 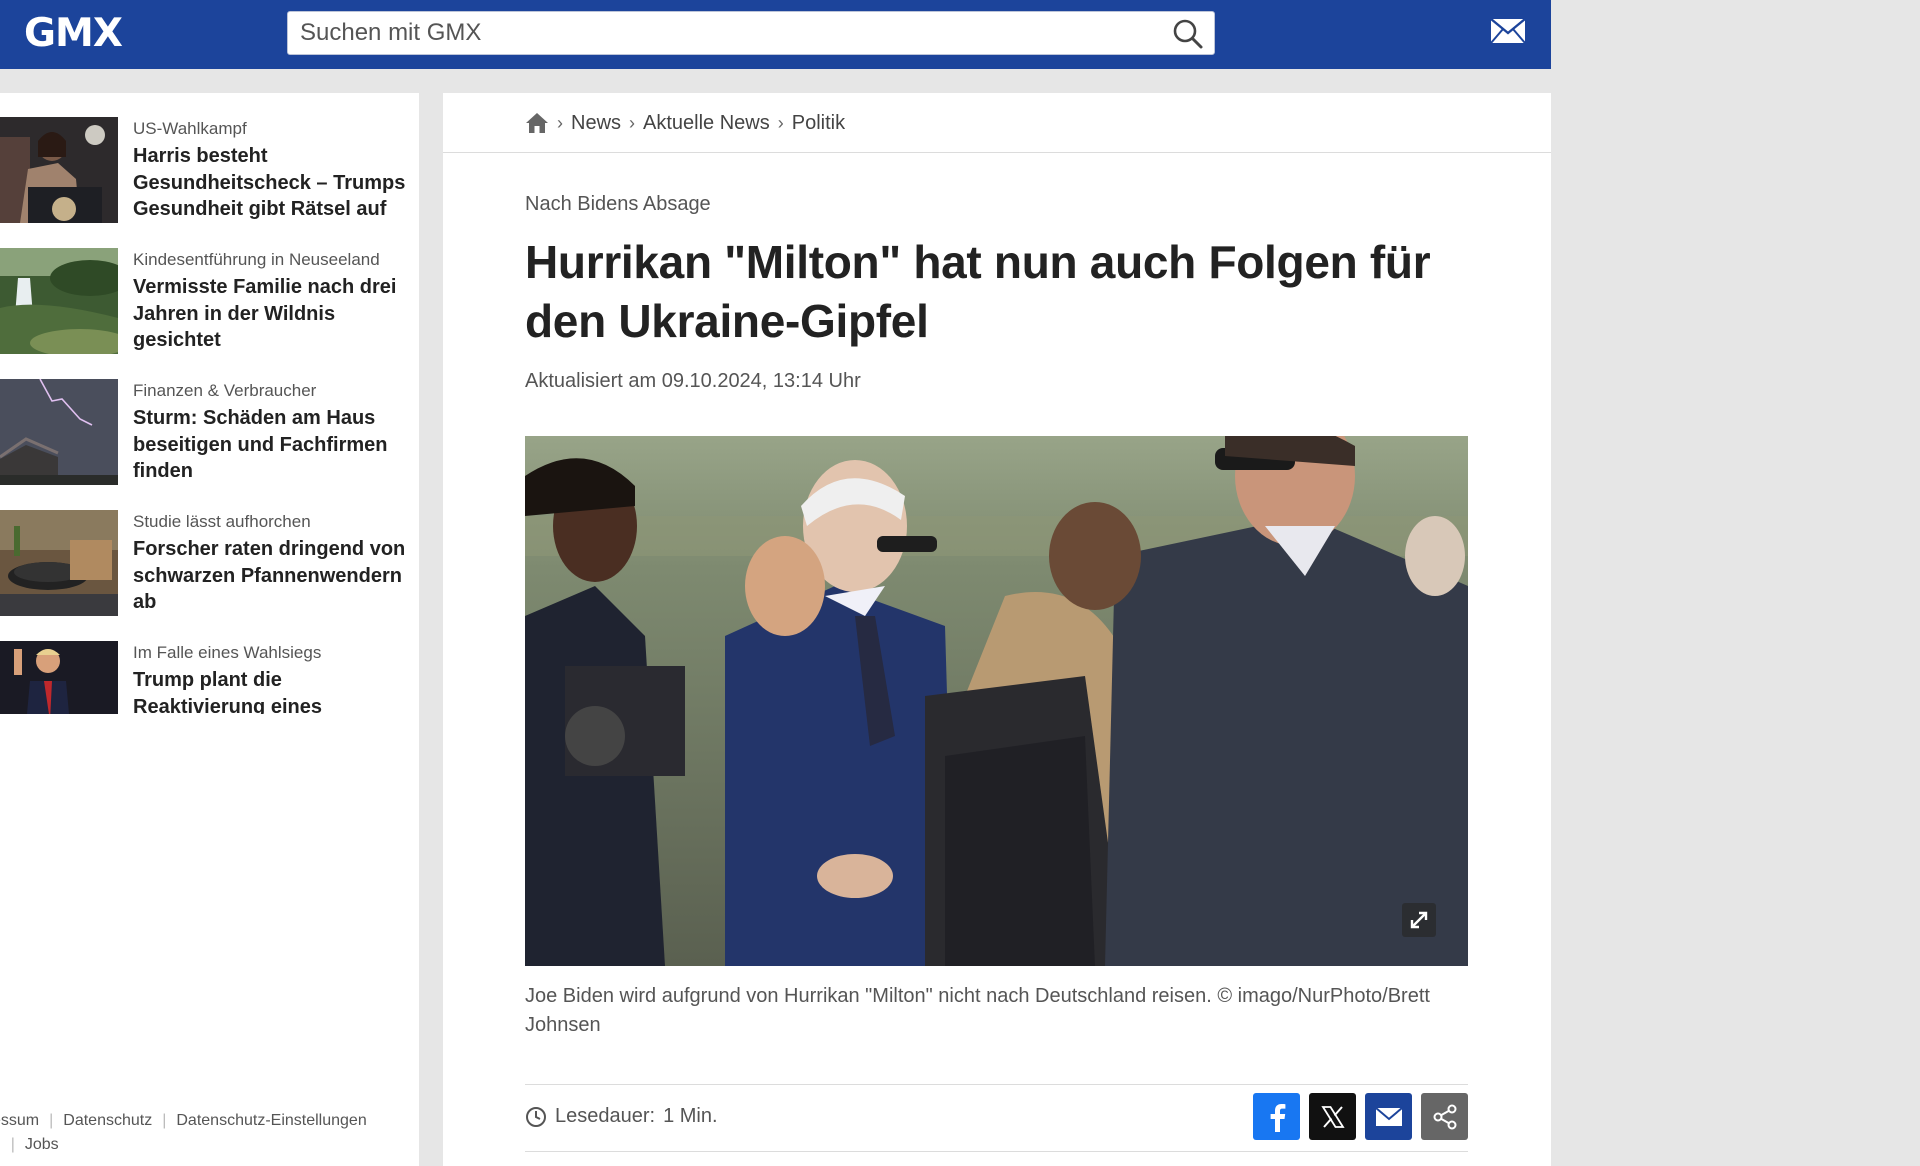 I want to click on search-input, so click(x=725, y=33).